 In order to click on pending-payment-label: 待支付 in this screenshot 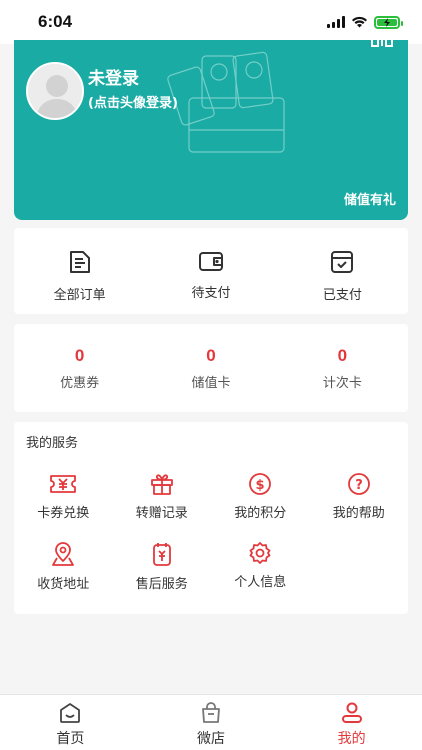, I will do `click(211, 293)`.